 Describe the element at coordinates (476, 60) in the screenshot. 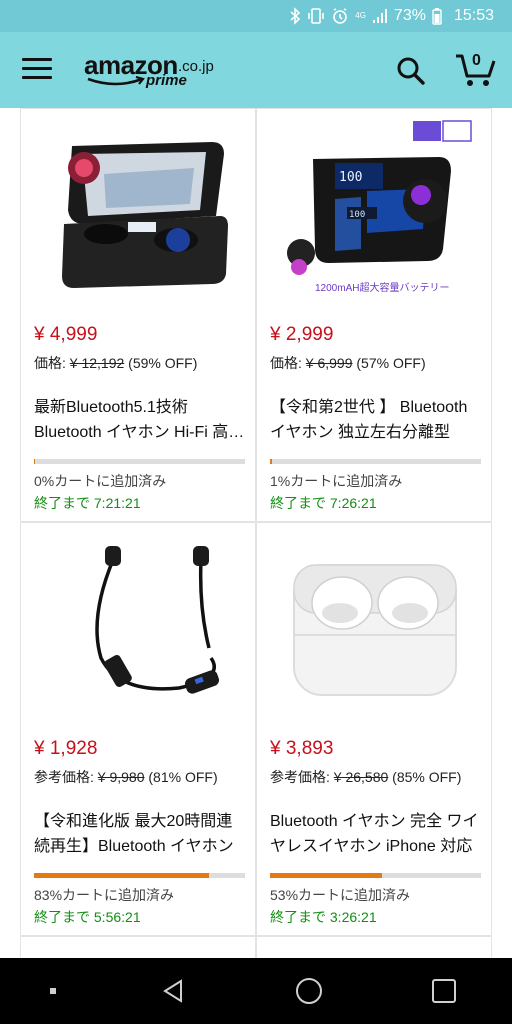

I see `cart-count: 0` at that location.